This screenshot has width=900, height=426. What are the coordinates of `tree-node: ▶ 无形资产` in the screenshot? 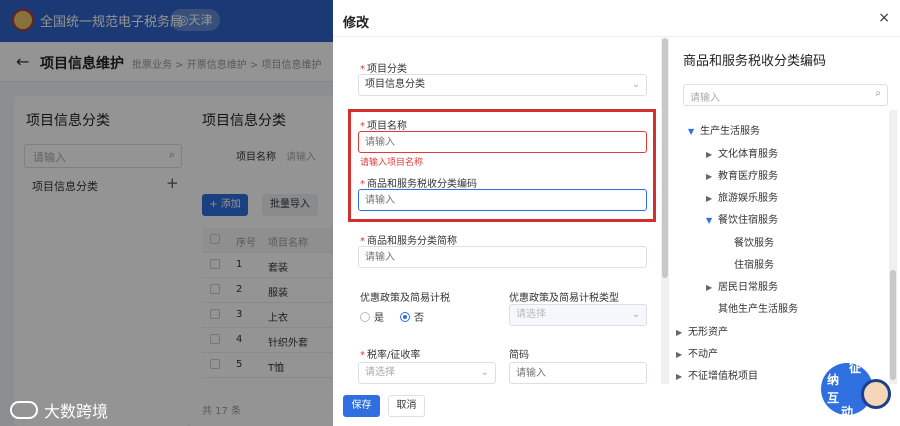 It's located at (702, 330).